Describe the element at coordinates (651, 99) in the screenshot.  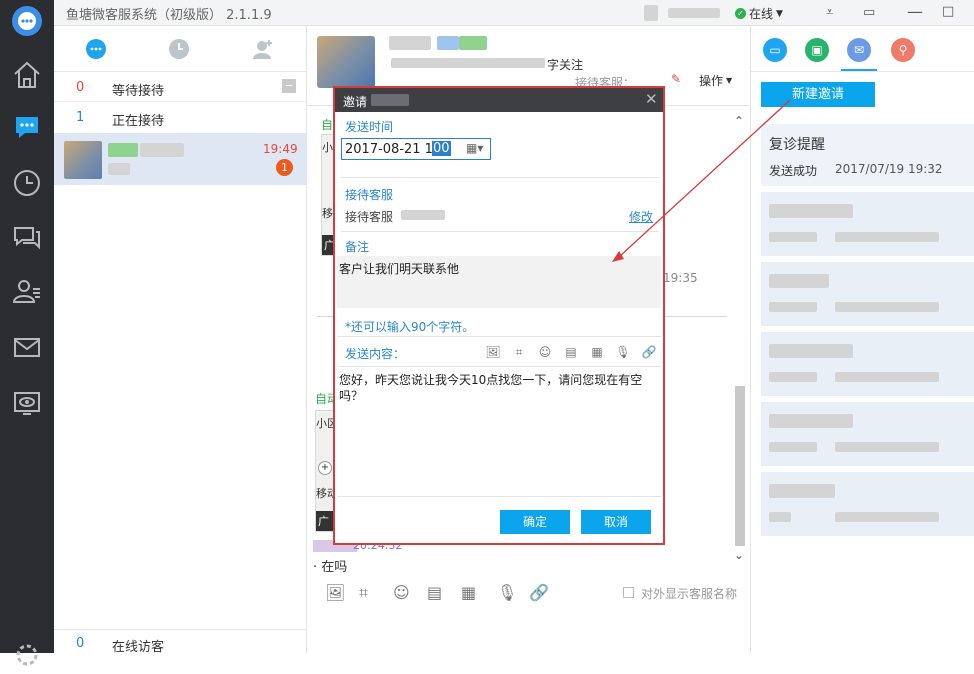
I see `close-icon: ✕` at that location.